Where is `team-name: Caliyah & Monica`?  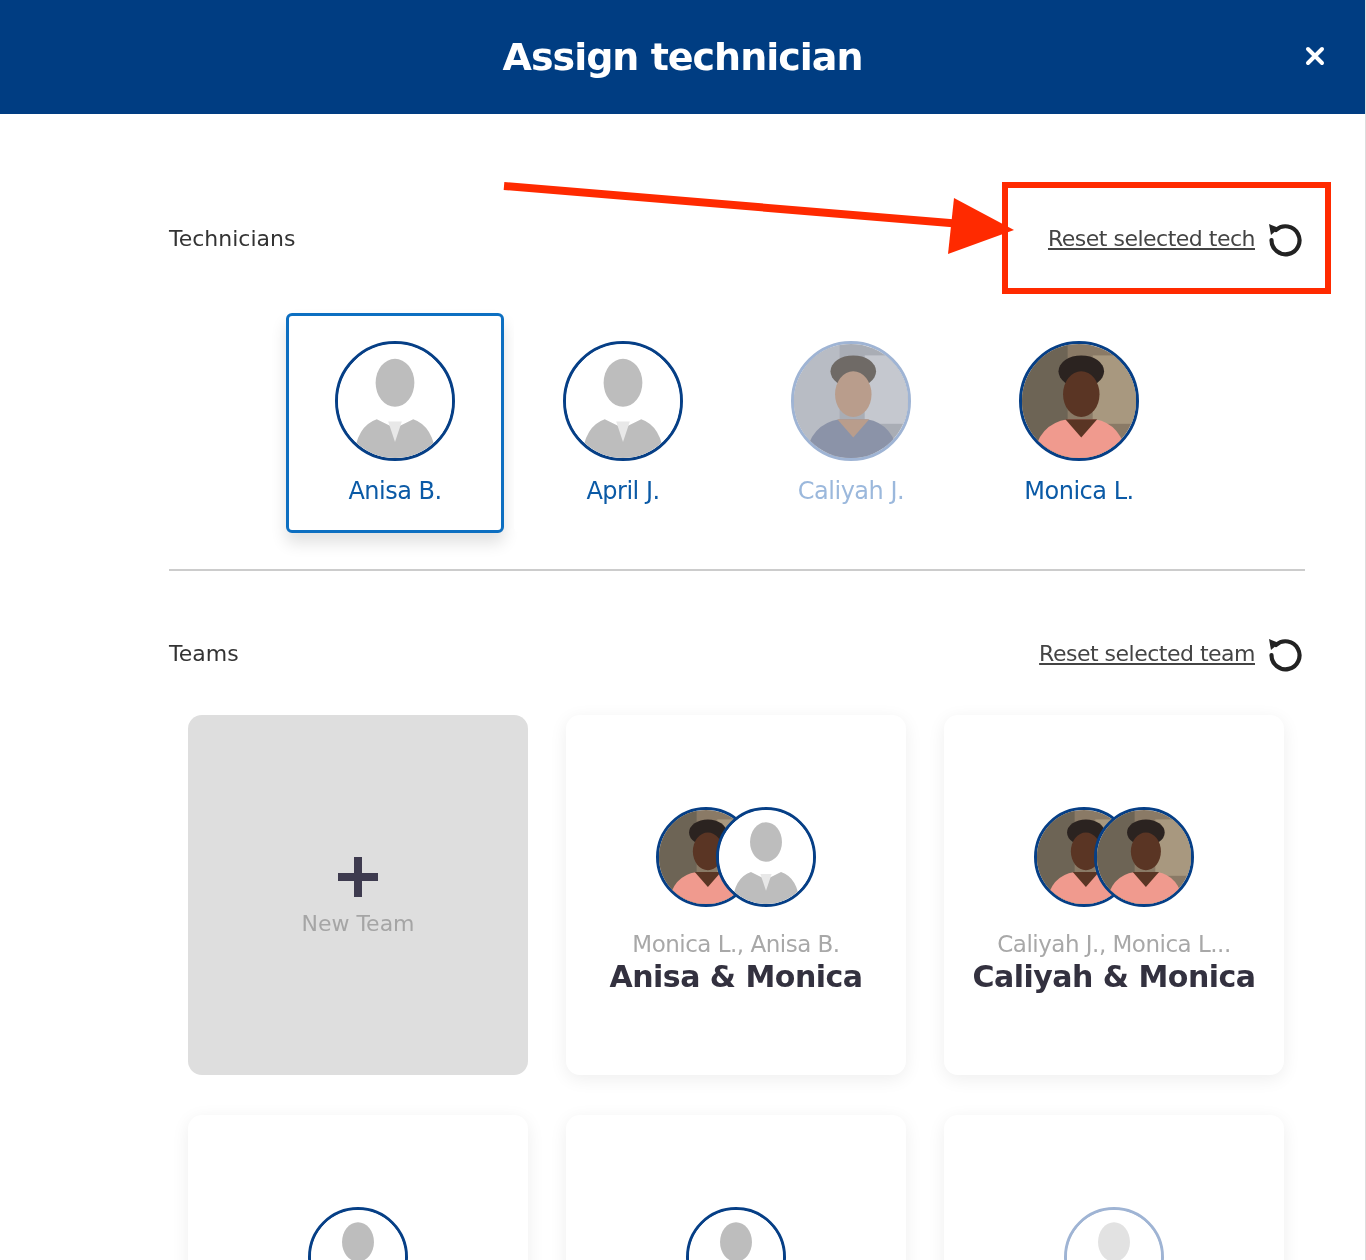
team-name: Caliyah & Monica is located at coordinates (1114, 976).